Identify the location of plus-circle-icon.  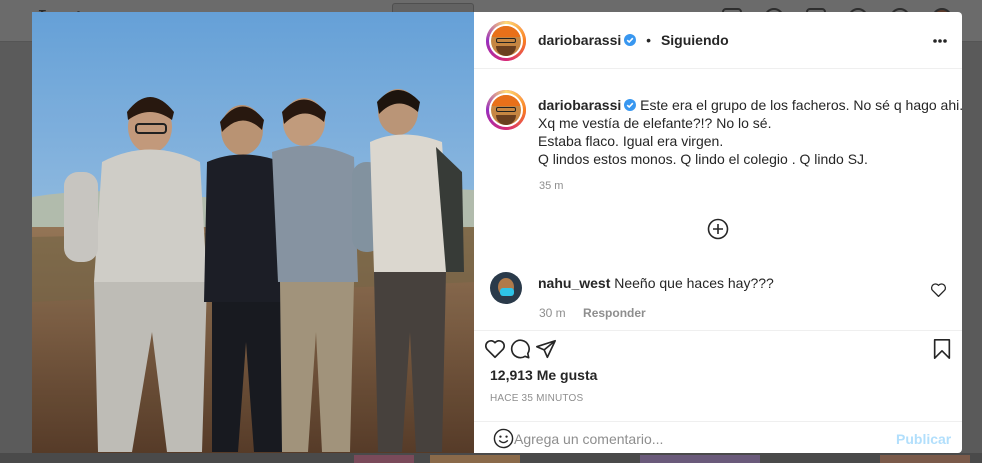
(718, 229).